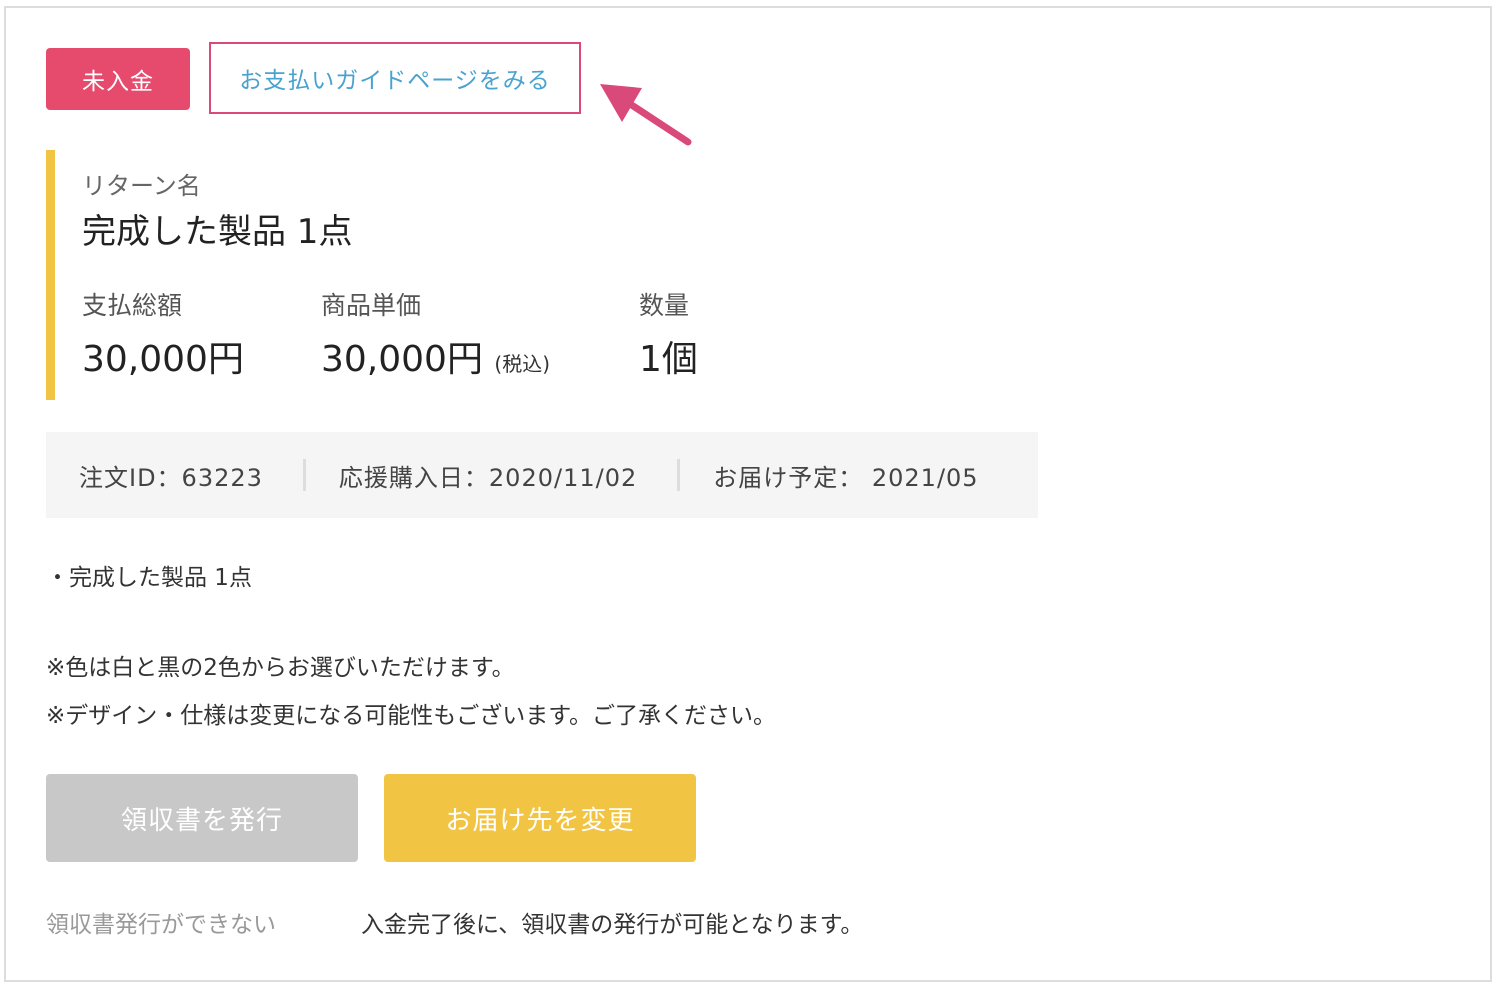  What do you see at coordinates (163, 334) in the screenshot?
I see `total-amount: 支払総額 30,000円` at bounding box center [163, 334].